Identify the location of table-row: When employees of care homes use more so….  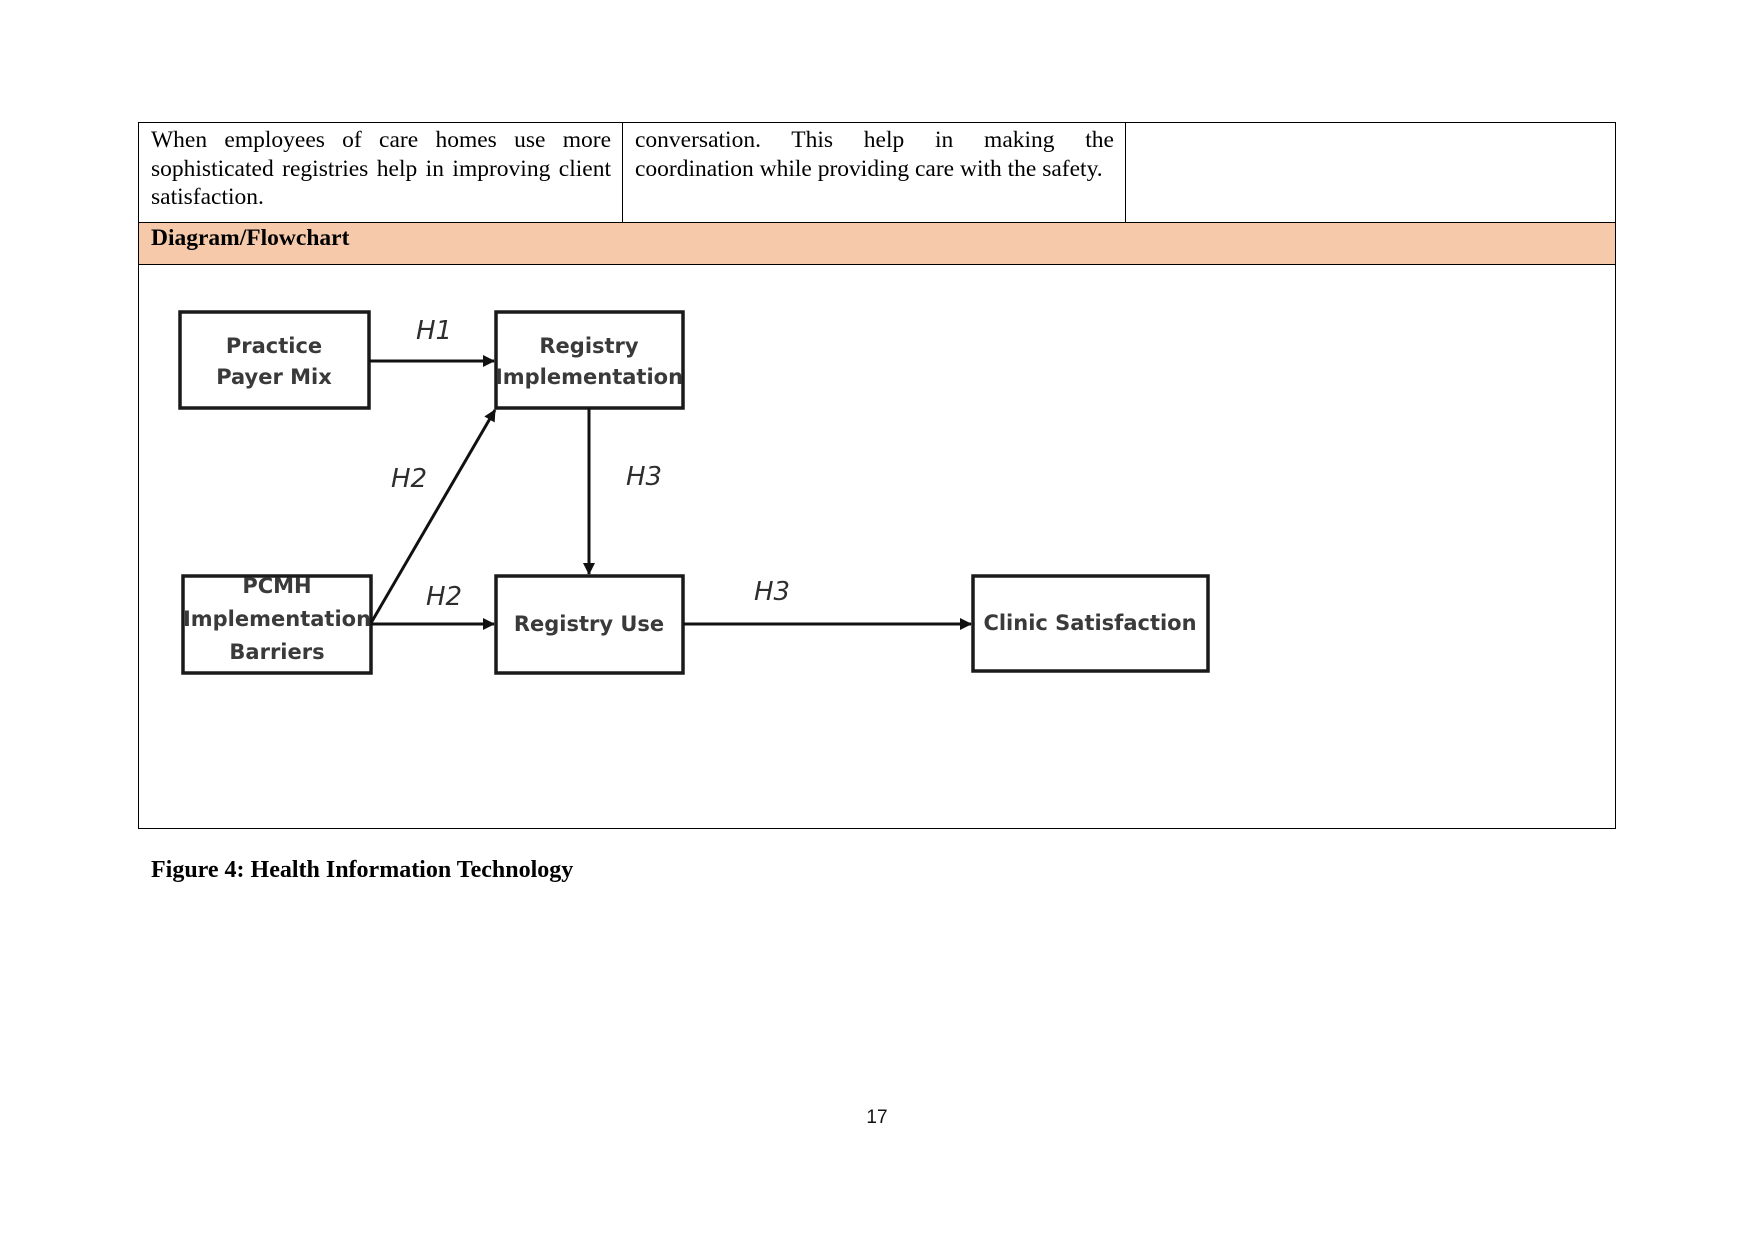
(877, 173).